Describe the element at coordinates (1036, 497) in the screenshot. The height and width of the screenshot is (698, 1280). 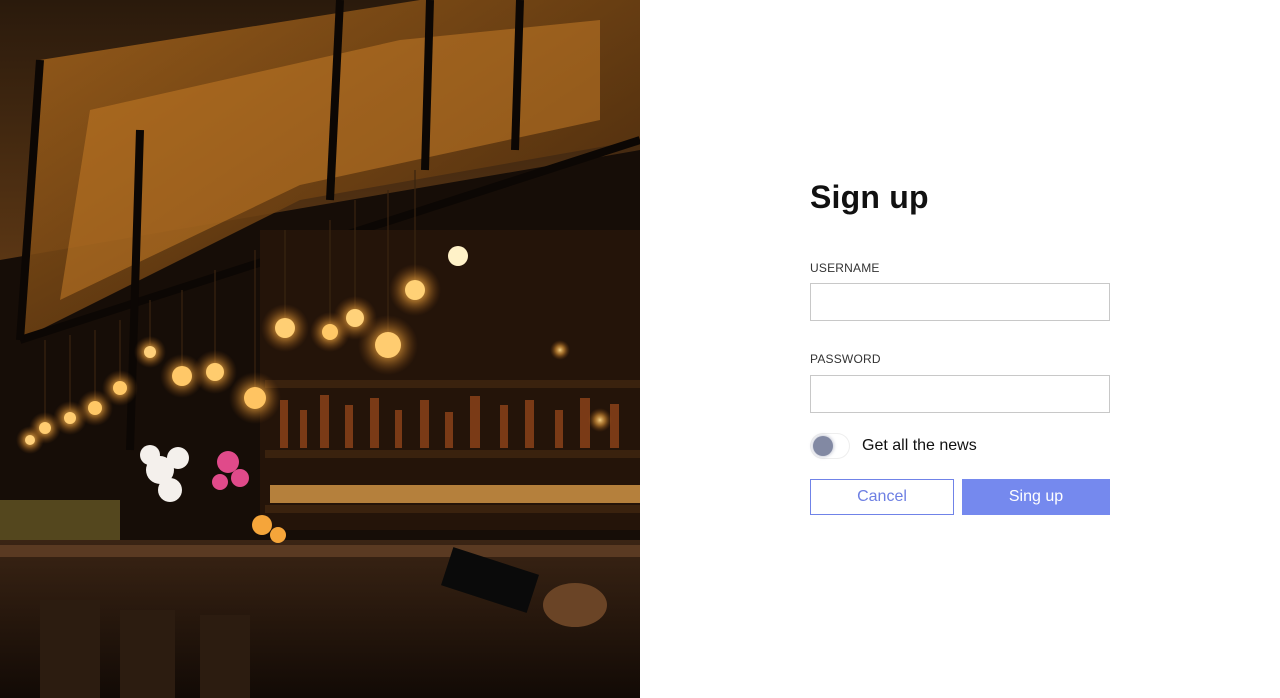
I see `signup-button: Sing up` at that location.